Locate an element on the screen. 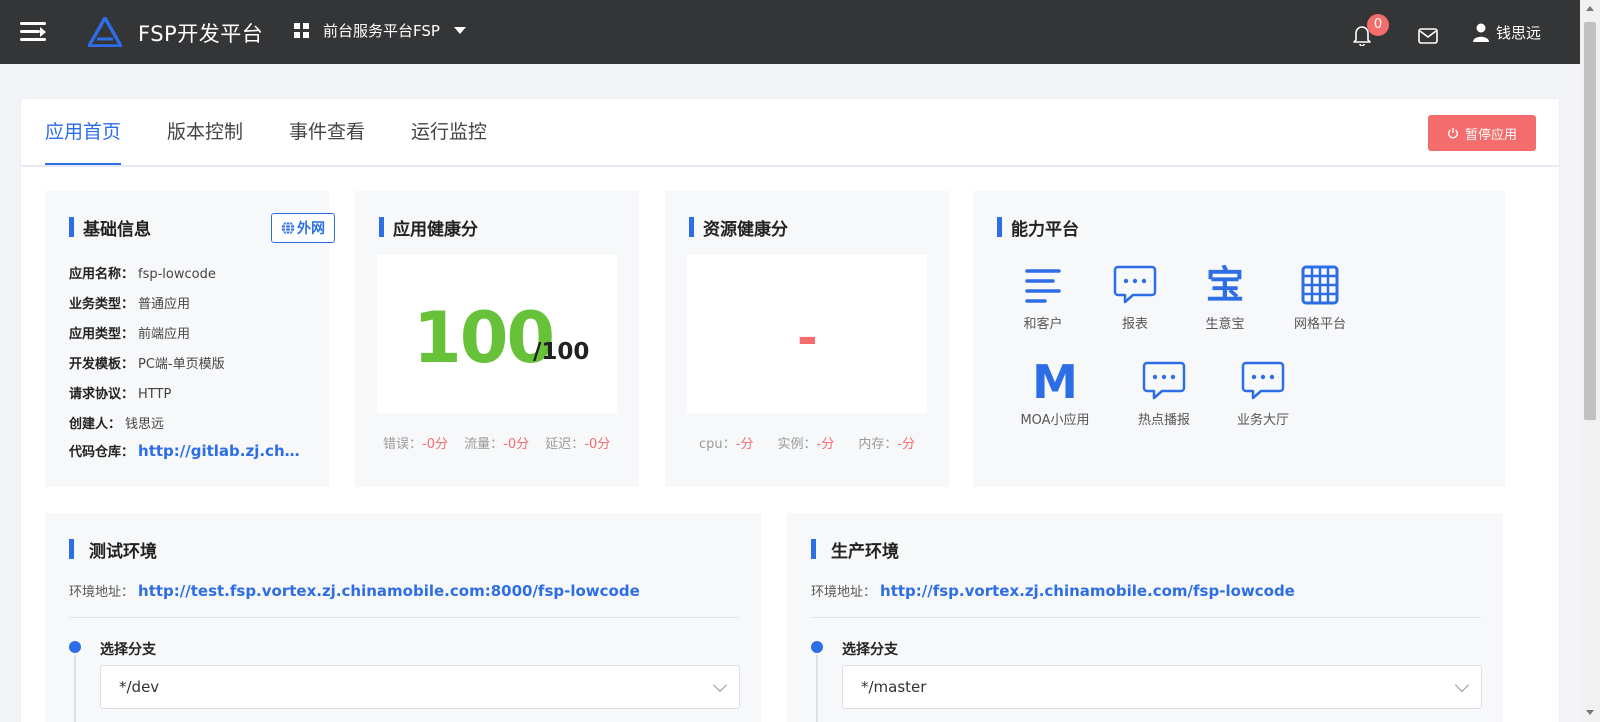  test-branch-select: */dev is located at coordinates (420, 687).